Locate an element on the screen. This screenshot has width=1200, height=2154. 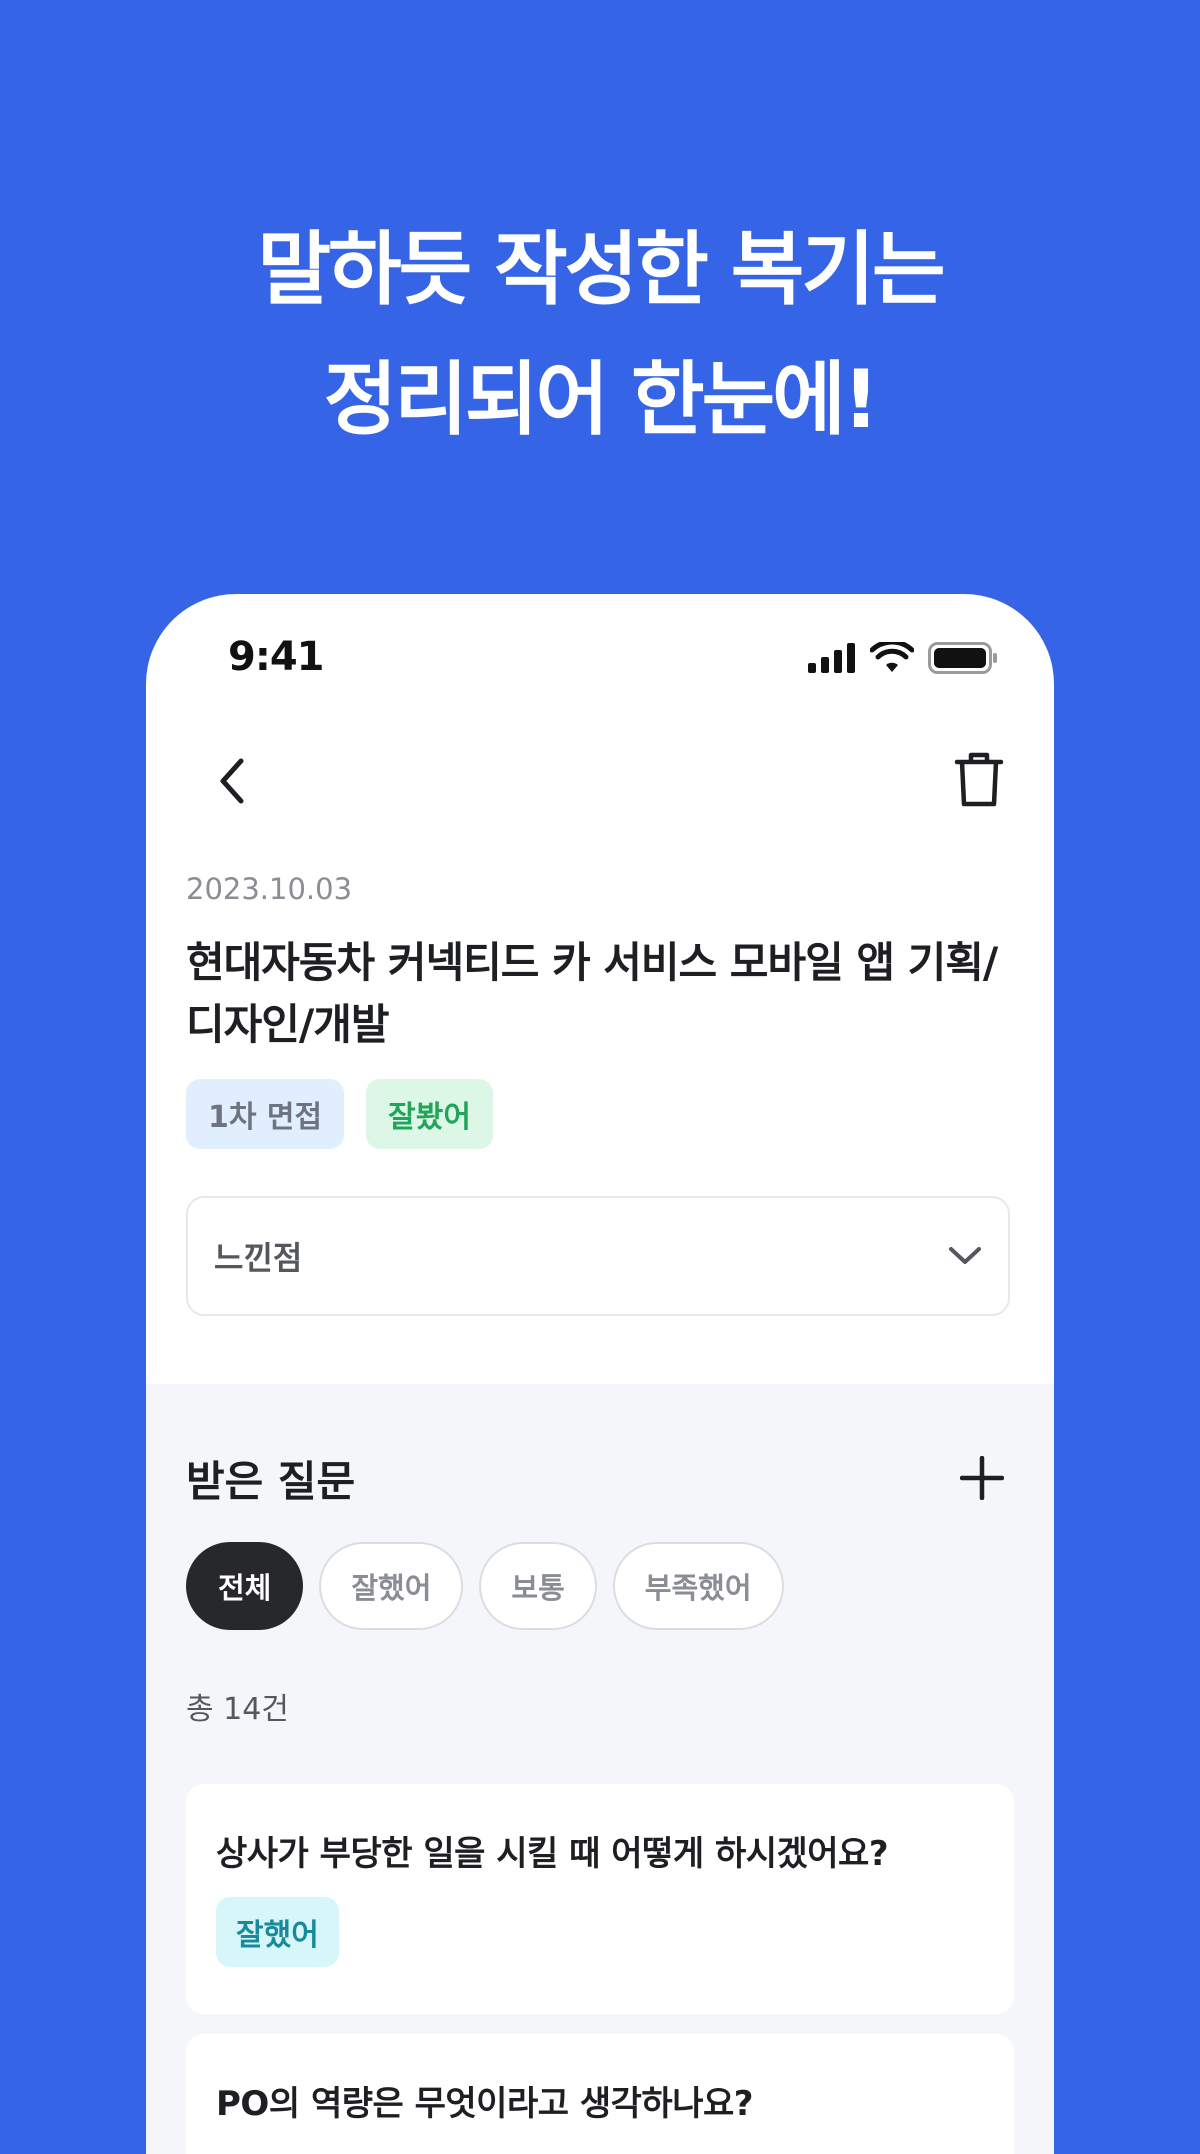
question-text: 상사가 부당한 일을 시킬 때 어떻게 하시겠어요? is located at coordinates (552, 1854).